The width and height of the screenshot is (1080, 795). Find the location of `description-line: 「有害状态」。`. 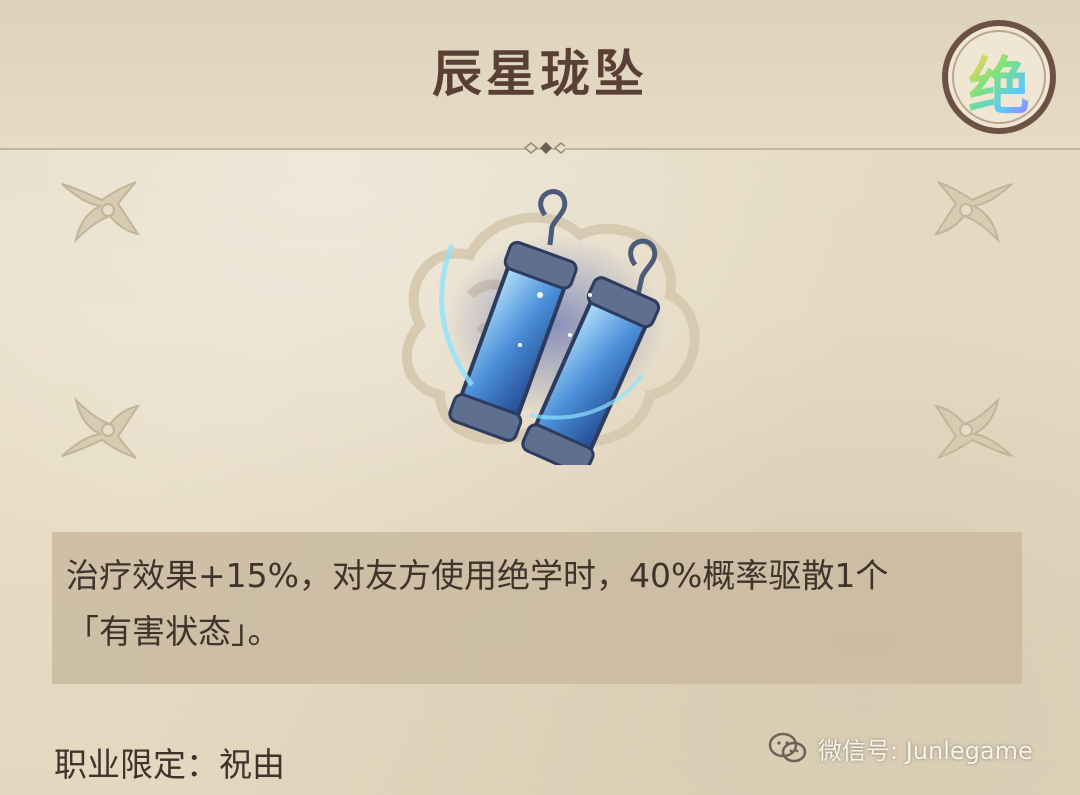

description-line: 「有害状态」。 is located at coordinates (173, 631).